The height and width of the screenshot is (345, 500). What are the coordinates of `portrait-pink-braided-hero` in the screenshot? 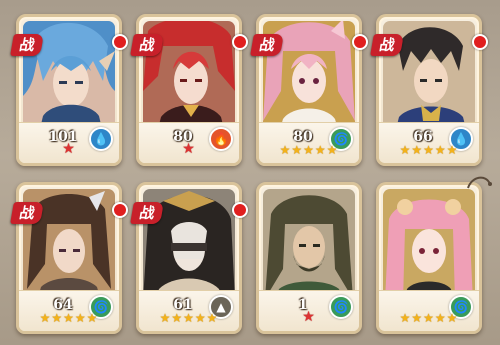 It's located at (429, 245).